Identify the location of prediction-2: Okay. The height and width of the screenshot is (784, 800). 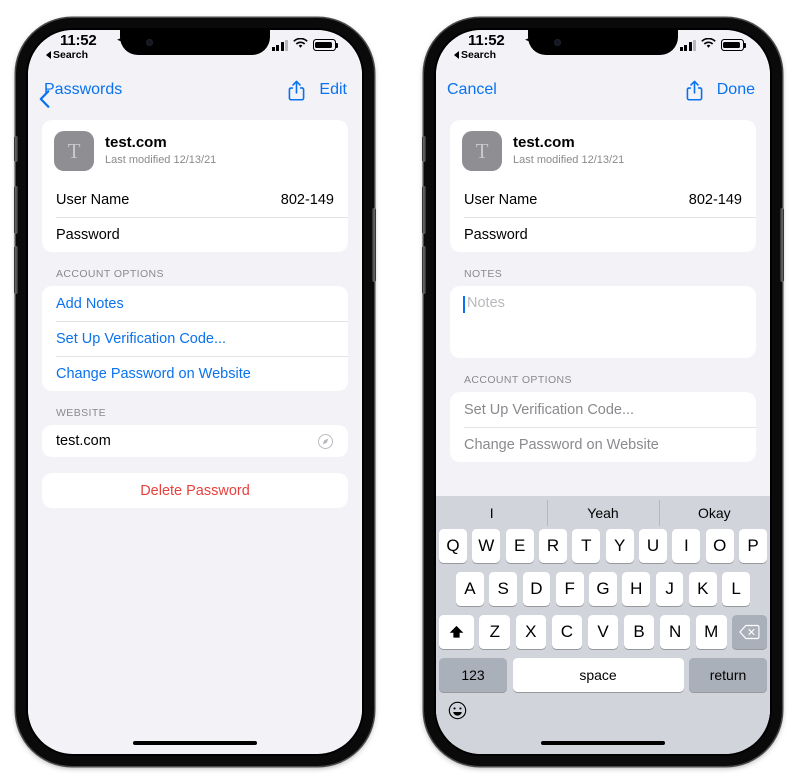
(714, 512).